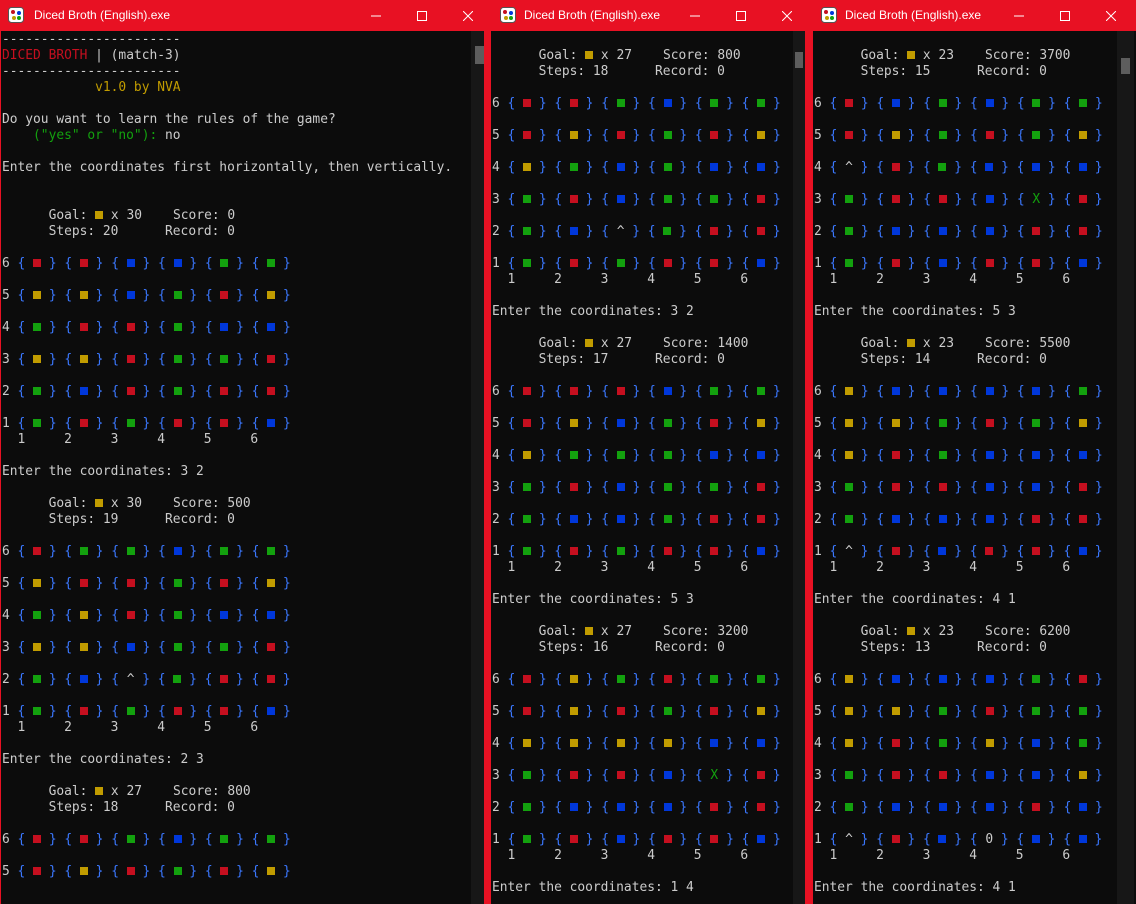  Describe the element at coordinates (620, 231) in the screenshot. I see `cell-caret: ^` at that location.